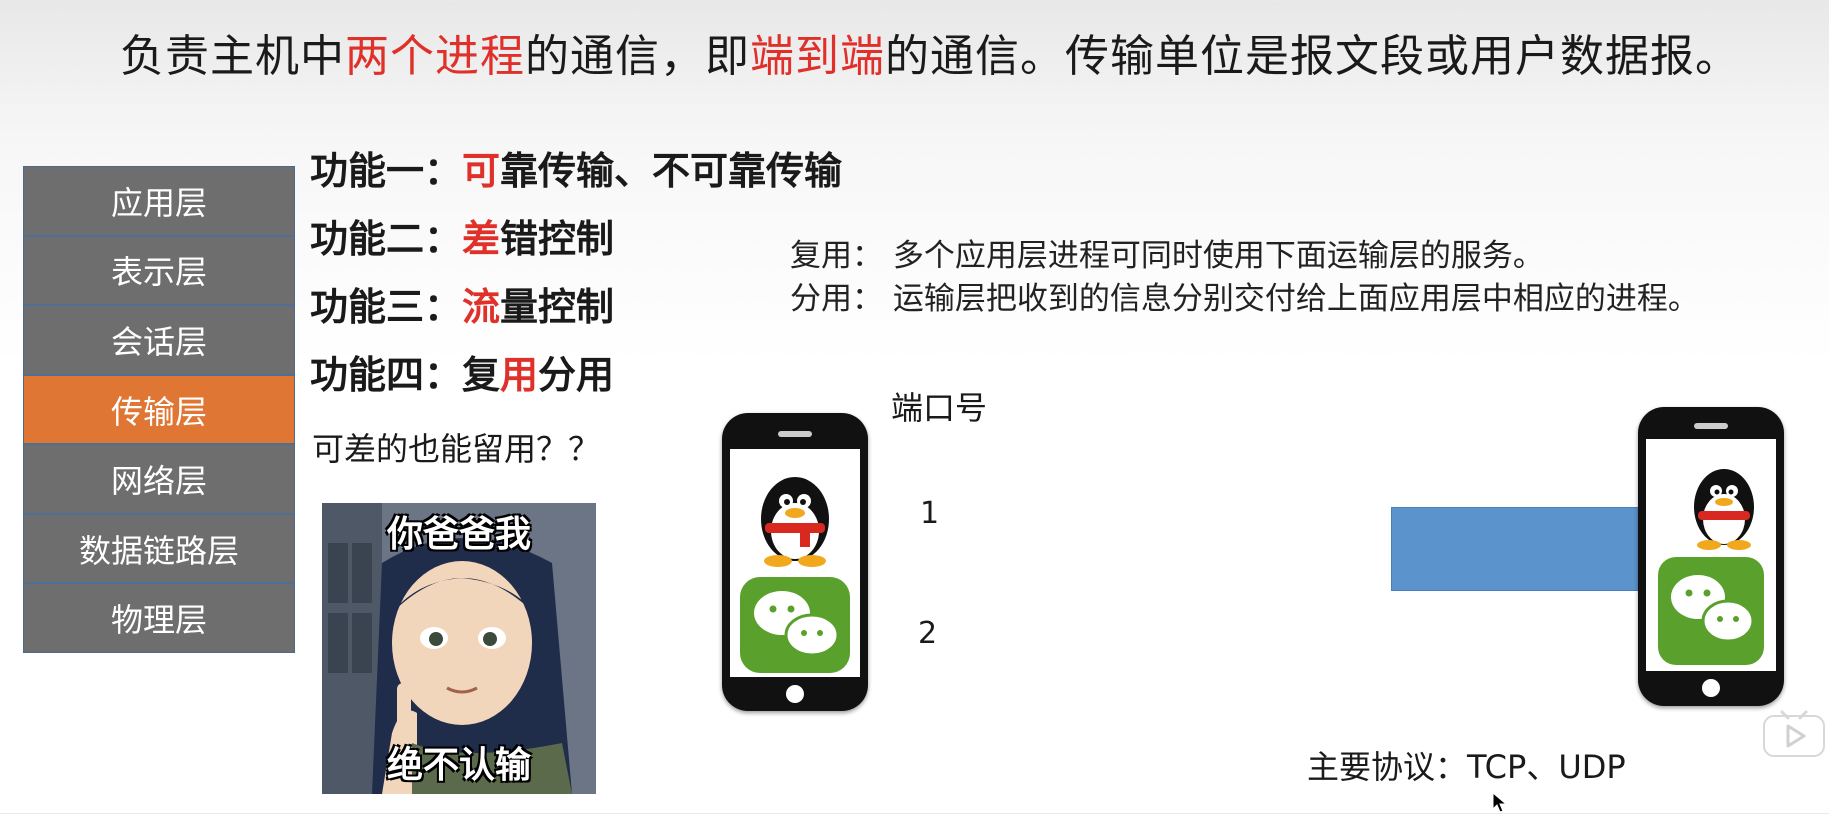 The image size is (1829, 814). I want to click on osi-layer-stack: 应用层 表示层 会话层 传输层 网络层 数据链路层 物理层, so click(159, 409).